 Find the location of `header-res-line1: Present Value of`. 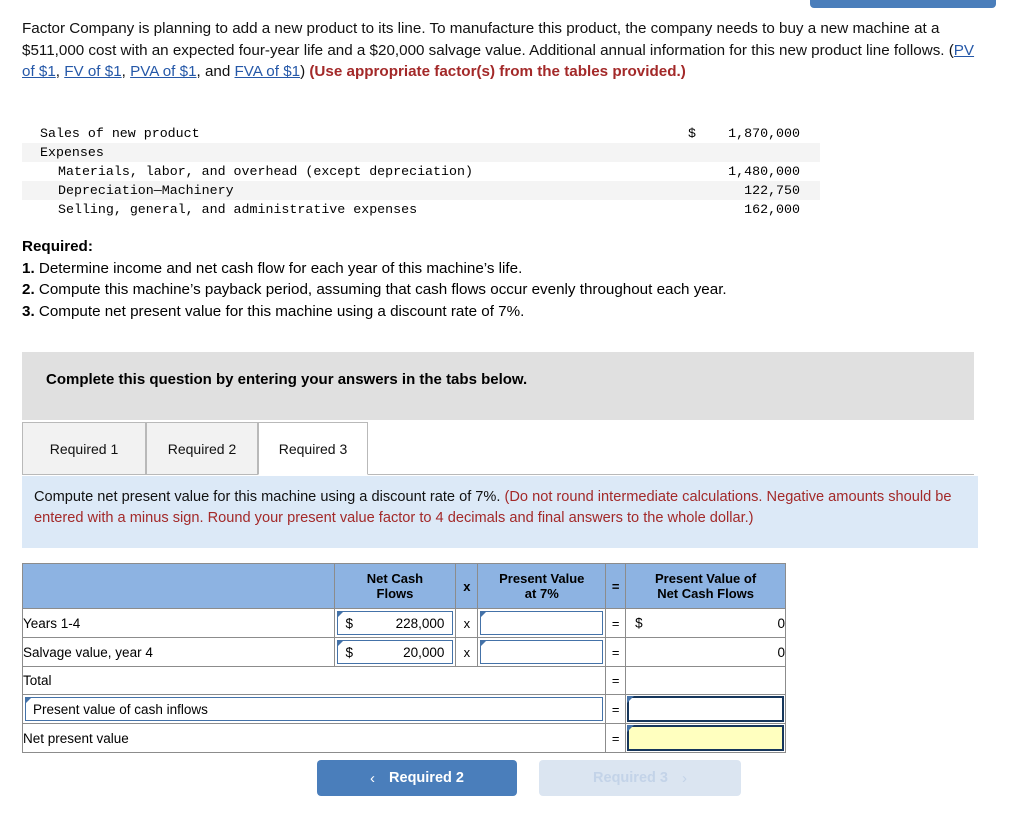

header-res-line1: Present Value of is located at coordinates (706, 578).